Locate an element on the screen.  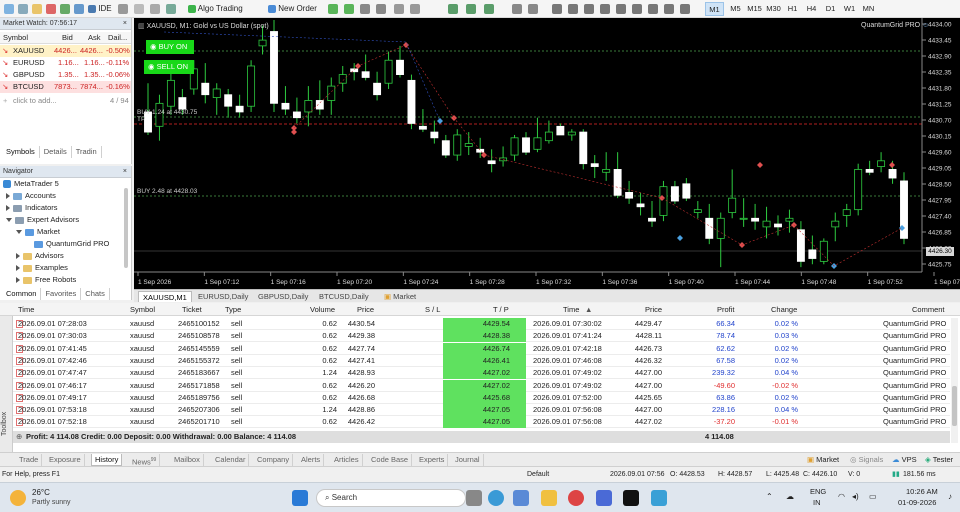
col-close-time: Time is located at coordinates (571, 309).